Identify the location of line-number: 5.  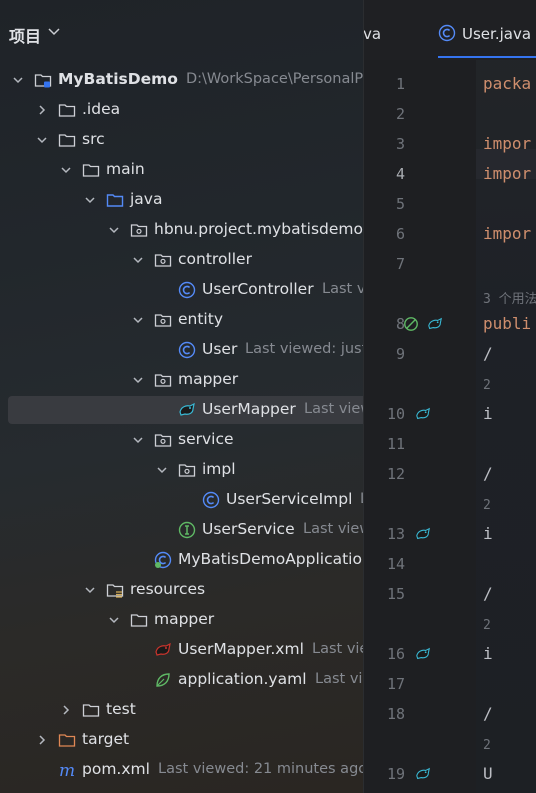
(400, 204).